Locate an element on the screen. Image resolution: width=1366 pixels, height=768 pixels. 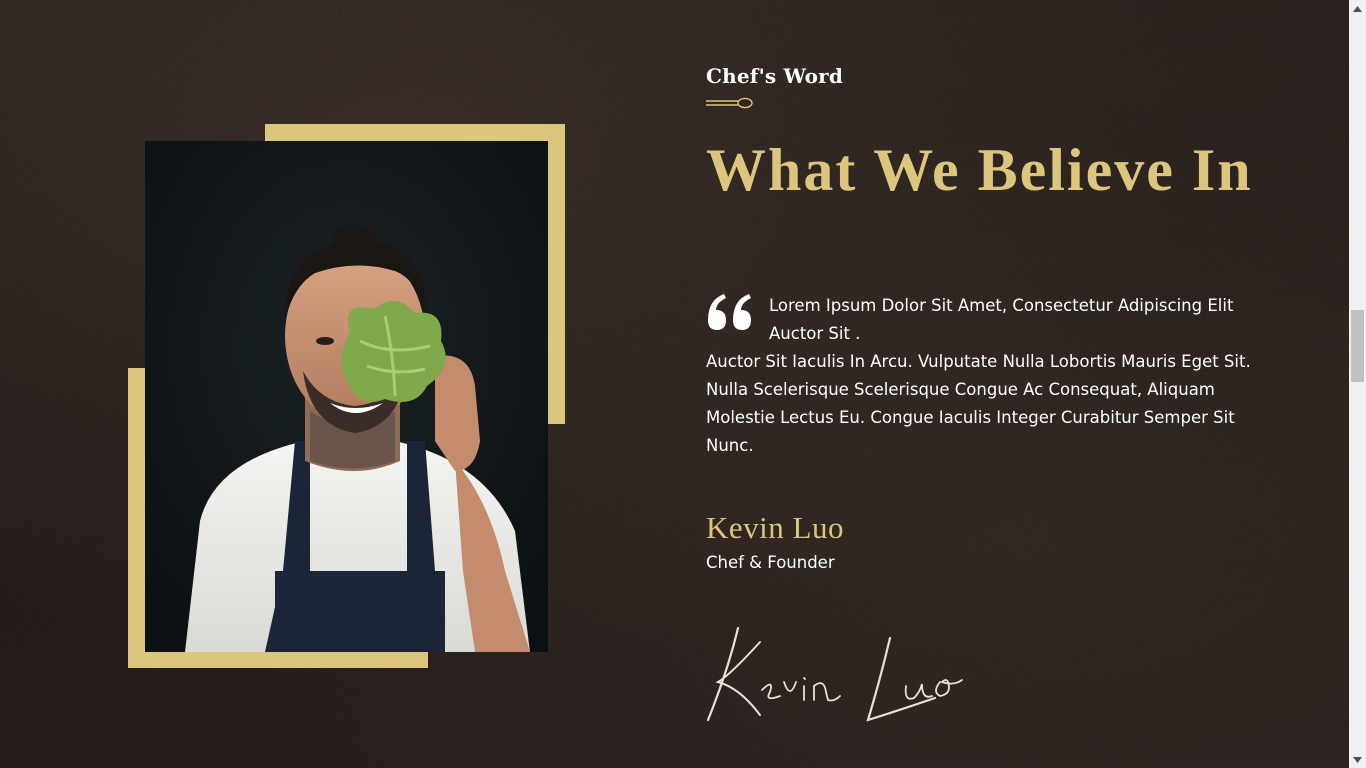
chef-role: Chef & Founder is located at coordinates (770, 562).